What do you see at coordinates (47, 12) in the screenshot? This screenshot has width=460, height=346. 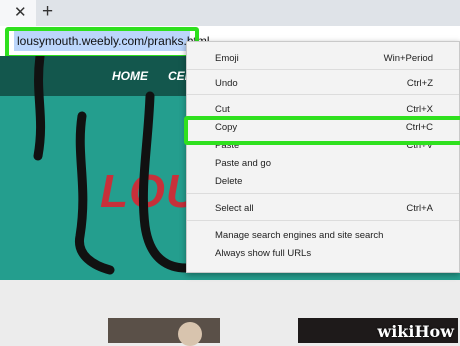 I see `new-tab-icon: +` at bounding box center [47, 12].